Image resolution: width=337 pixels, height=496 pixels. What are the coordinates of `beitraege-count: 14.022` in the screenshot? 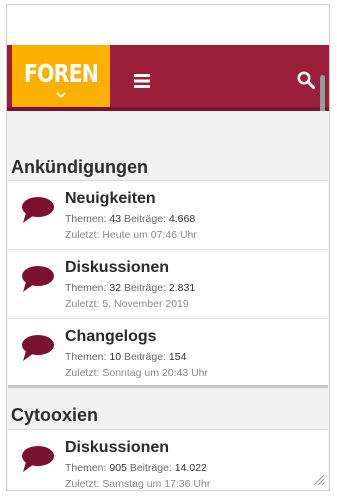 It's located at (190, 468).